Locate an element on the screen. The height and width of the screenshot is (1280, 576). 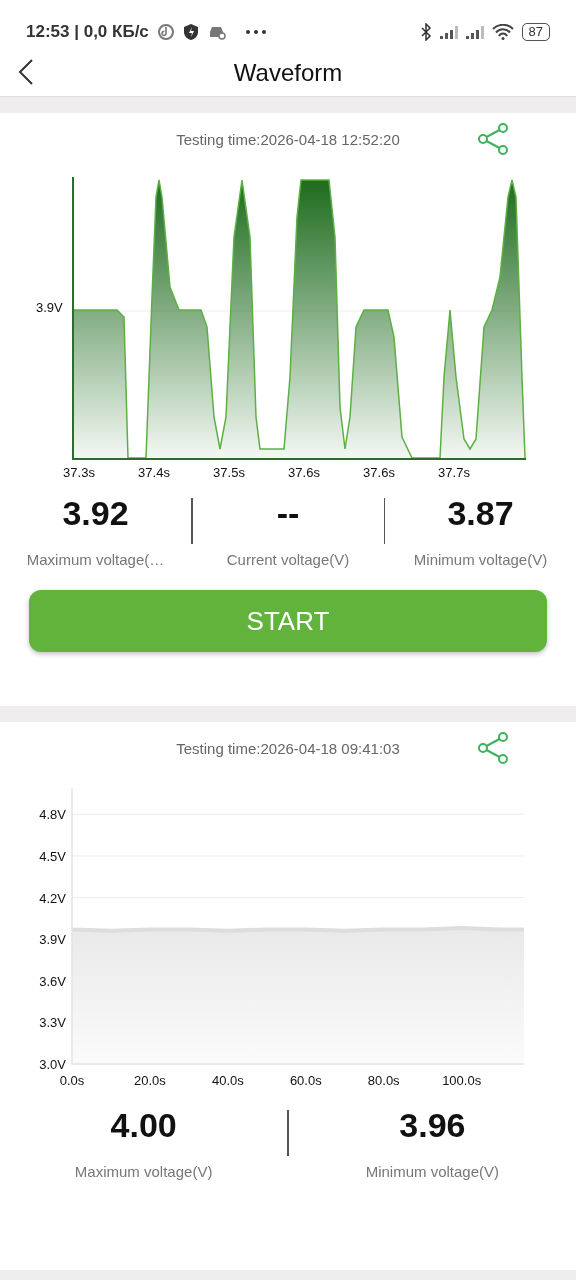
axis-label: 4.5V is located at coordinates (52, 856).